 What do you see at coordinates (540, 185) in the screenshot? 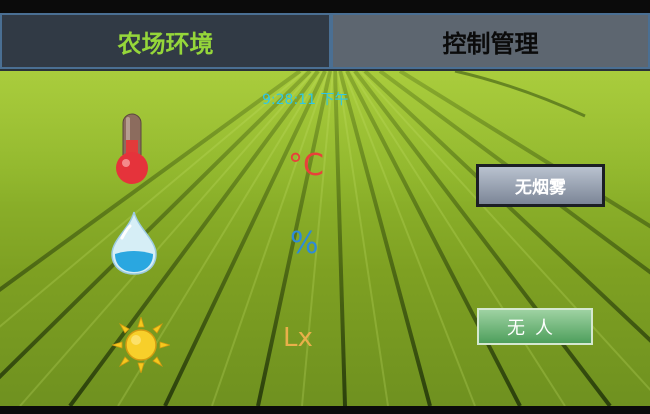
I see `smoke-status-button: 无烟雾` at bounding box center [540, 185].